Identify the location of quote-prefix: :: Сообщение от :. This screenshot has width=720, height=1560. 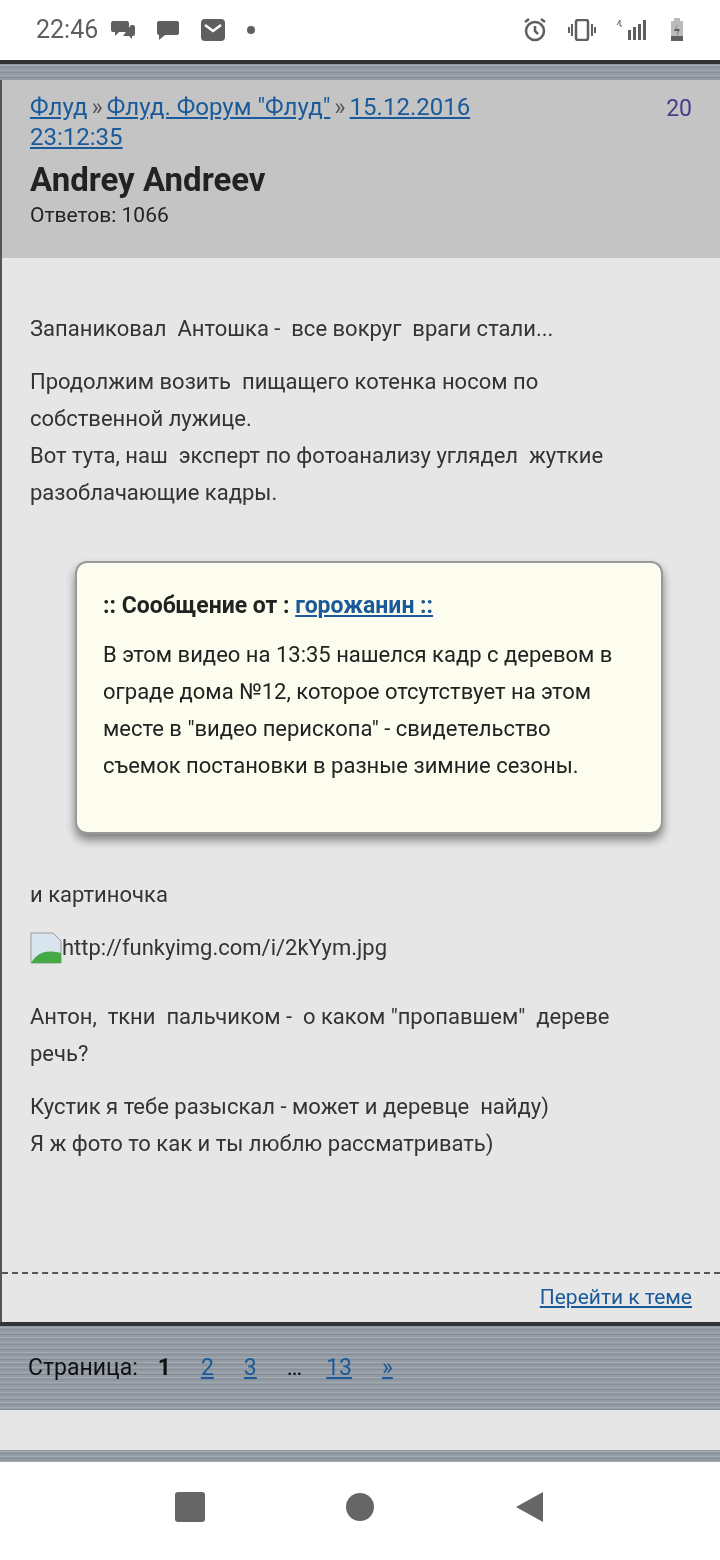
(197, 605).